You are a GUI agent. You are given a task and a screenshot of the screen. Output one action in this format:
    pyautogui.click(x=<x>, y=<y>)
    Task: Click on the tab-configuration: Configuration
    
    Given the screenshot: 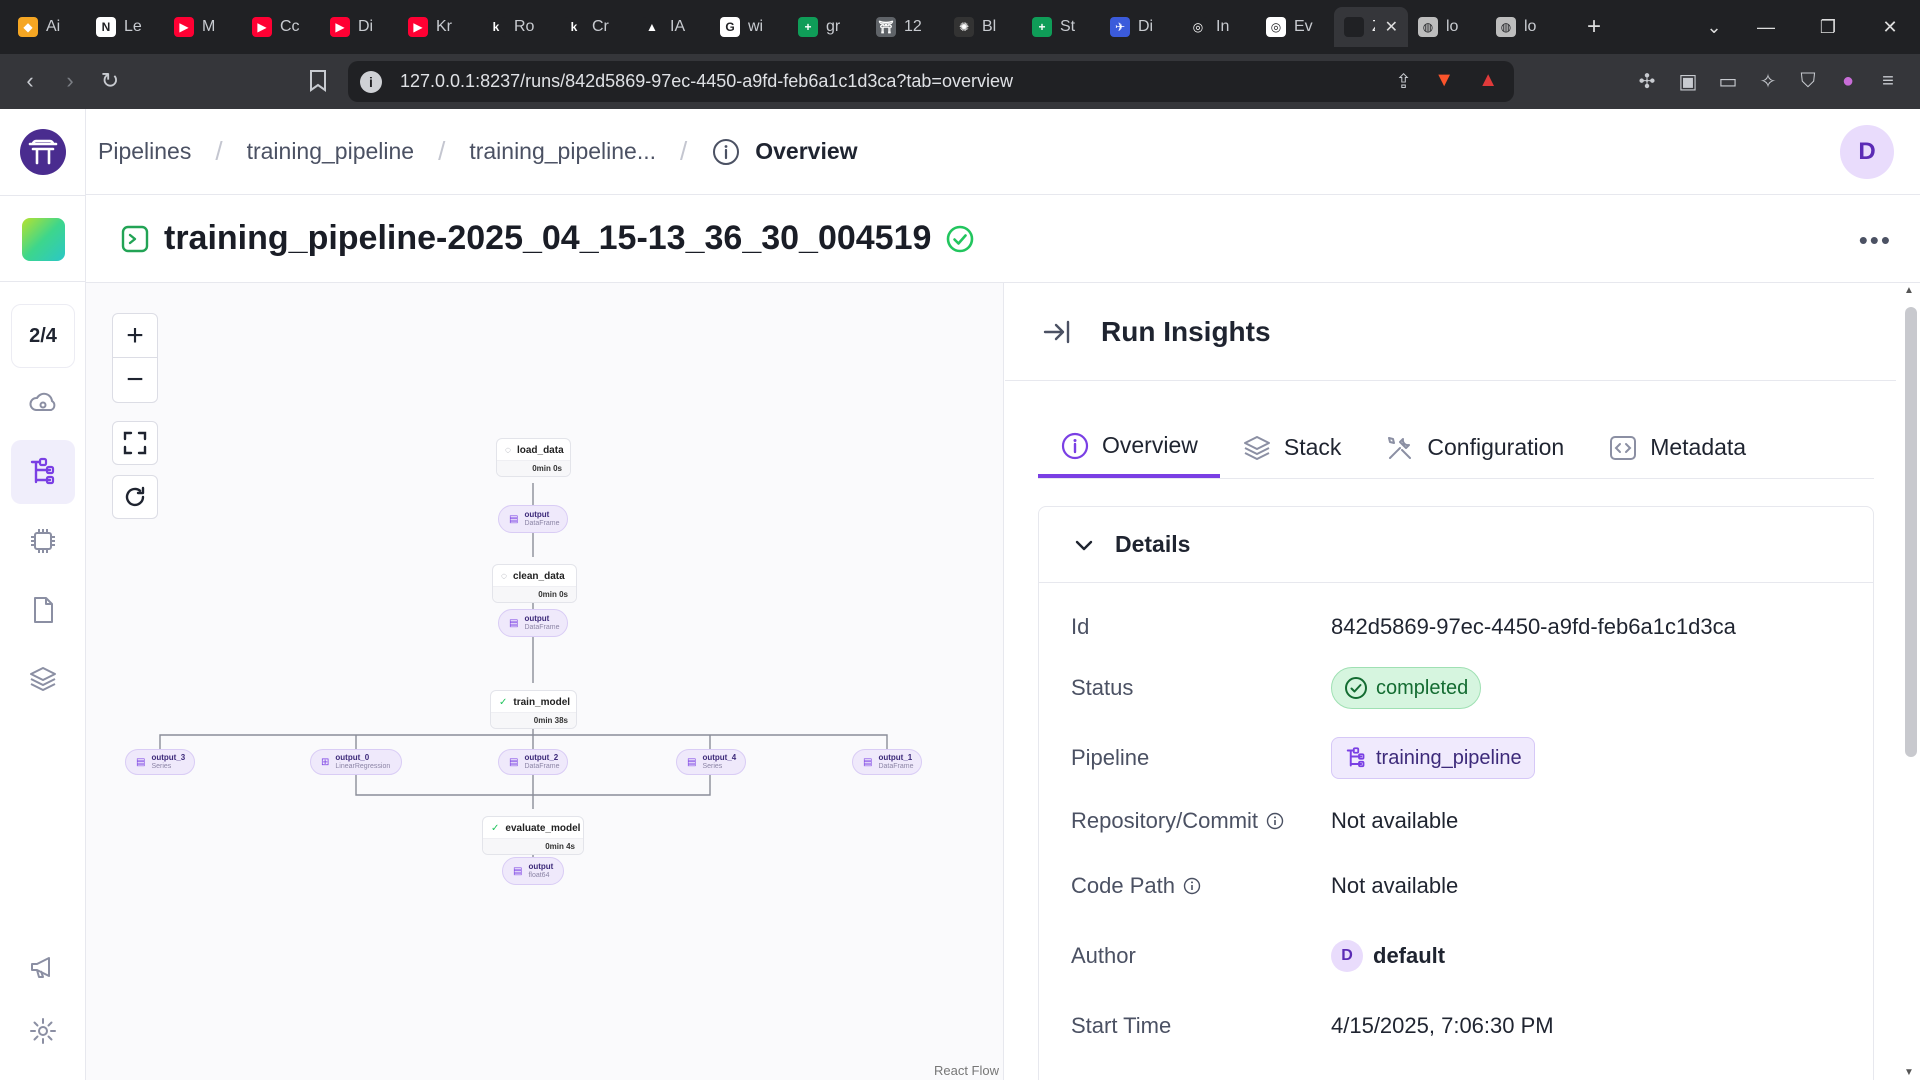 What is the action you would take?
    pyautogui.click(x=1474, y=447)
    